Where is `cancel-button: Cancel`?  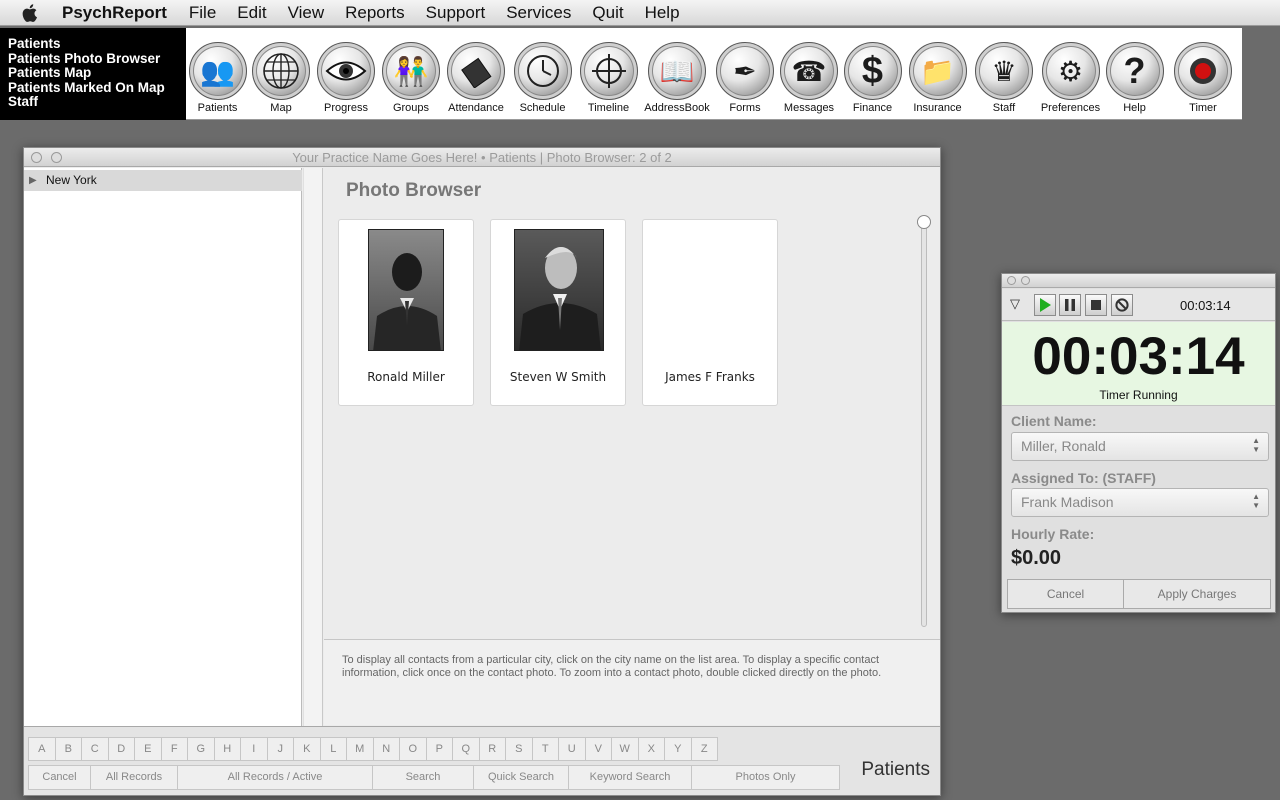
cancel-button: Cancel is located at coordinates (59, 777).